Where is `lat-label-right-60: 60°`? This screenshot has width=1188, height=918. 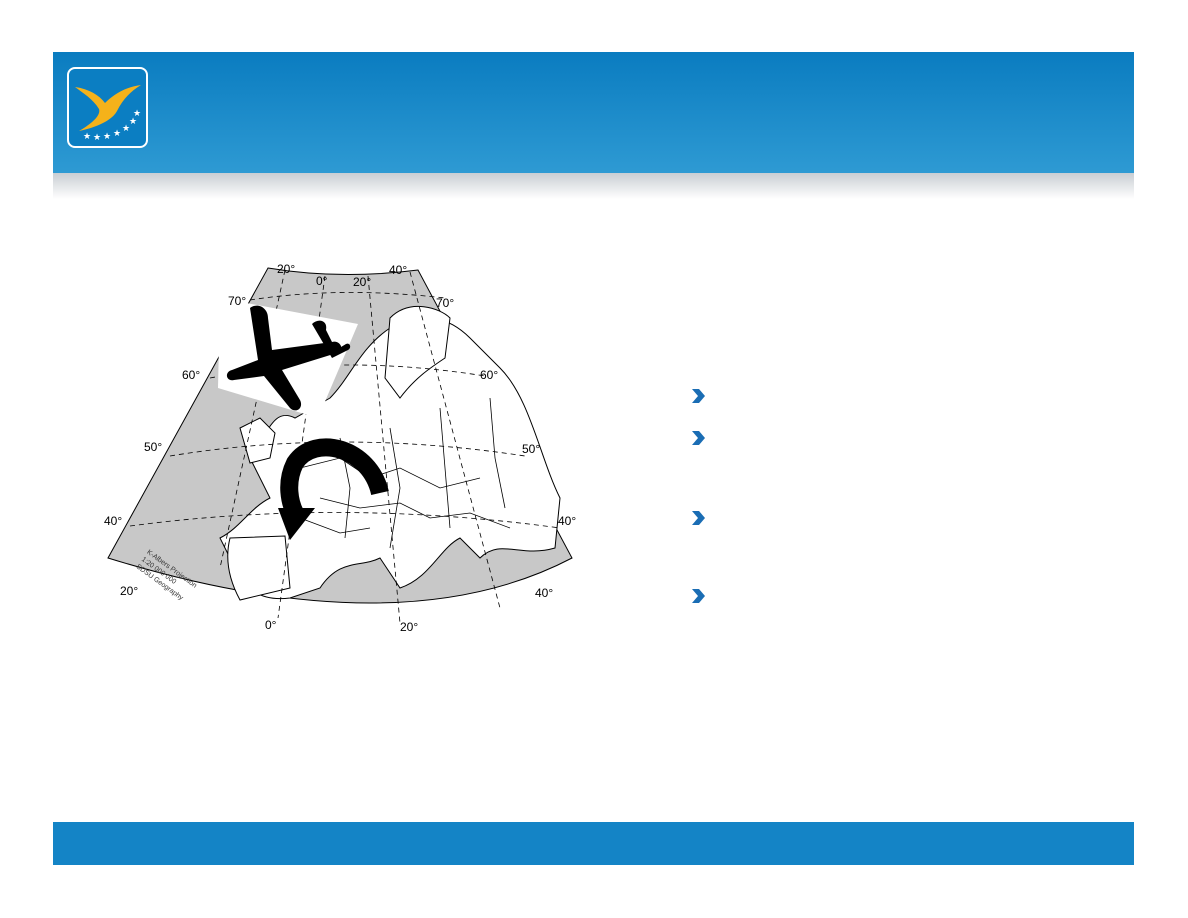 lat-label-right-60: 60° is located at coordinates (489, 375).